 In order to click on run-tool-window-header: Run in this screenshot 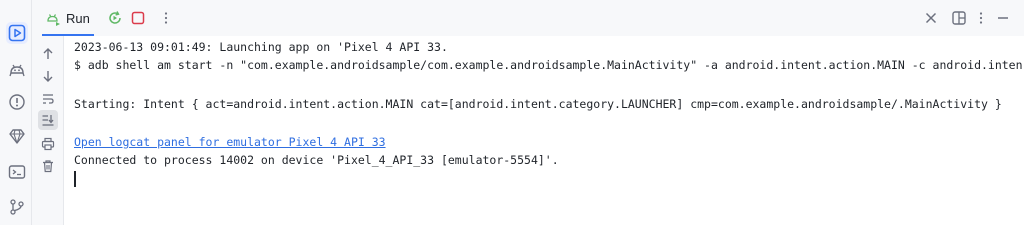, I will do `click(528, 18)`.